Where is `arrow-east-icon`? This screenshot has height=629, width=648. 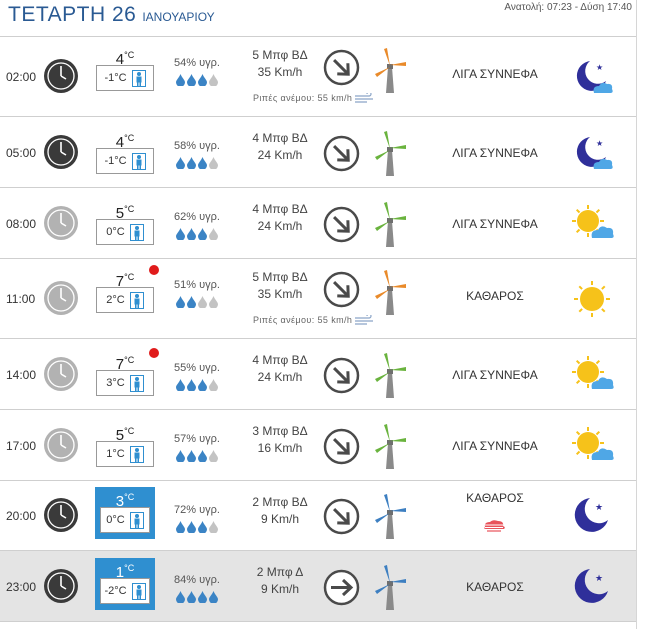
arrow-east-icon is located at coordinates (341, 587).